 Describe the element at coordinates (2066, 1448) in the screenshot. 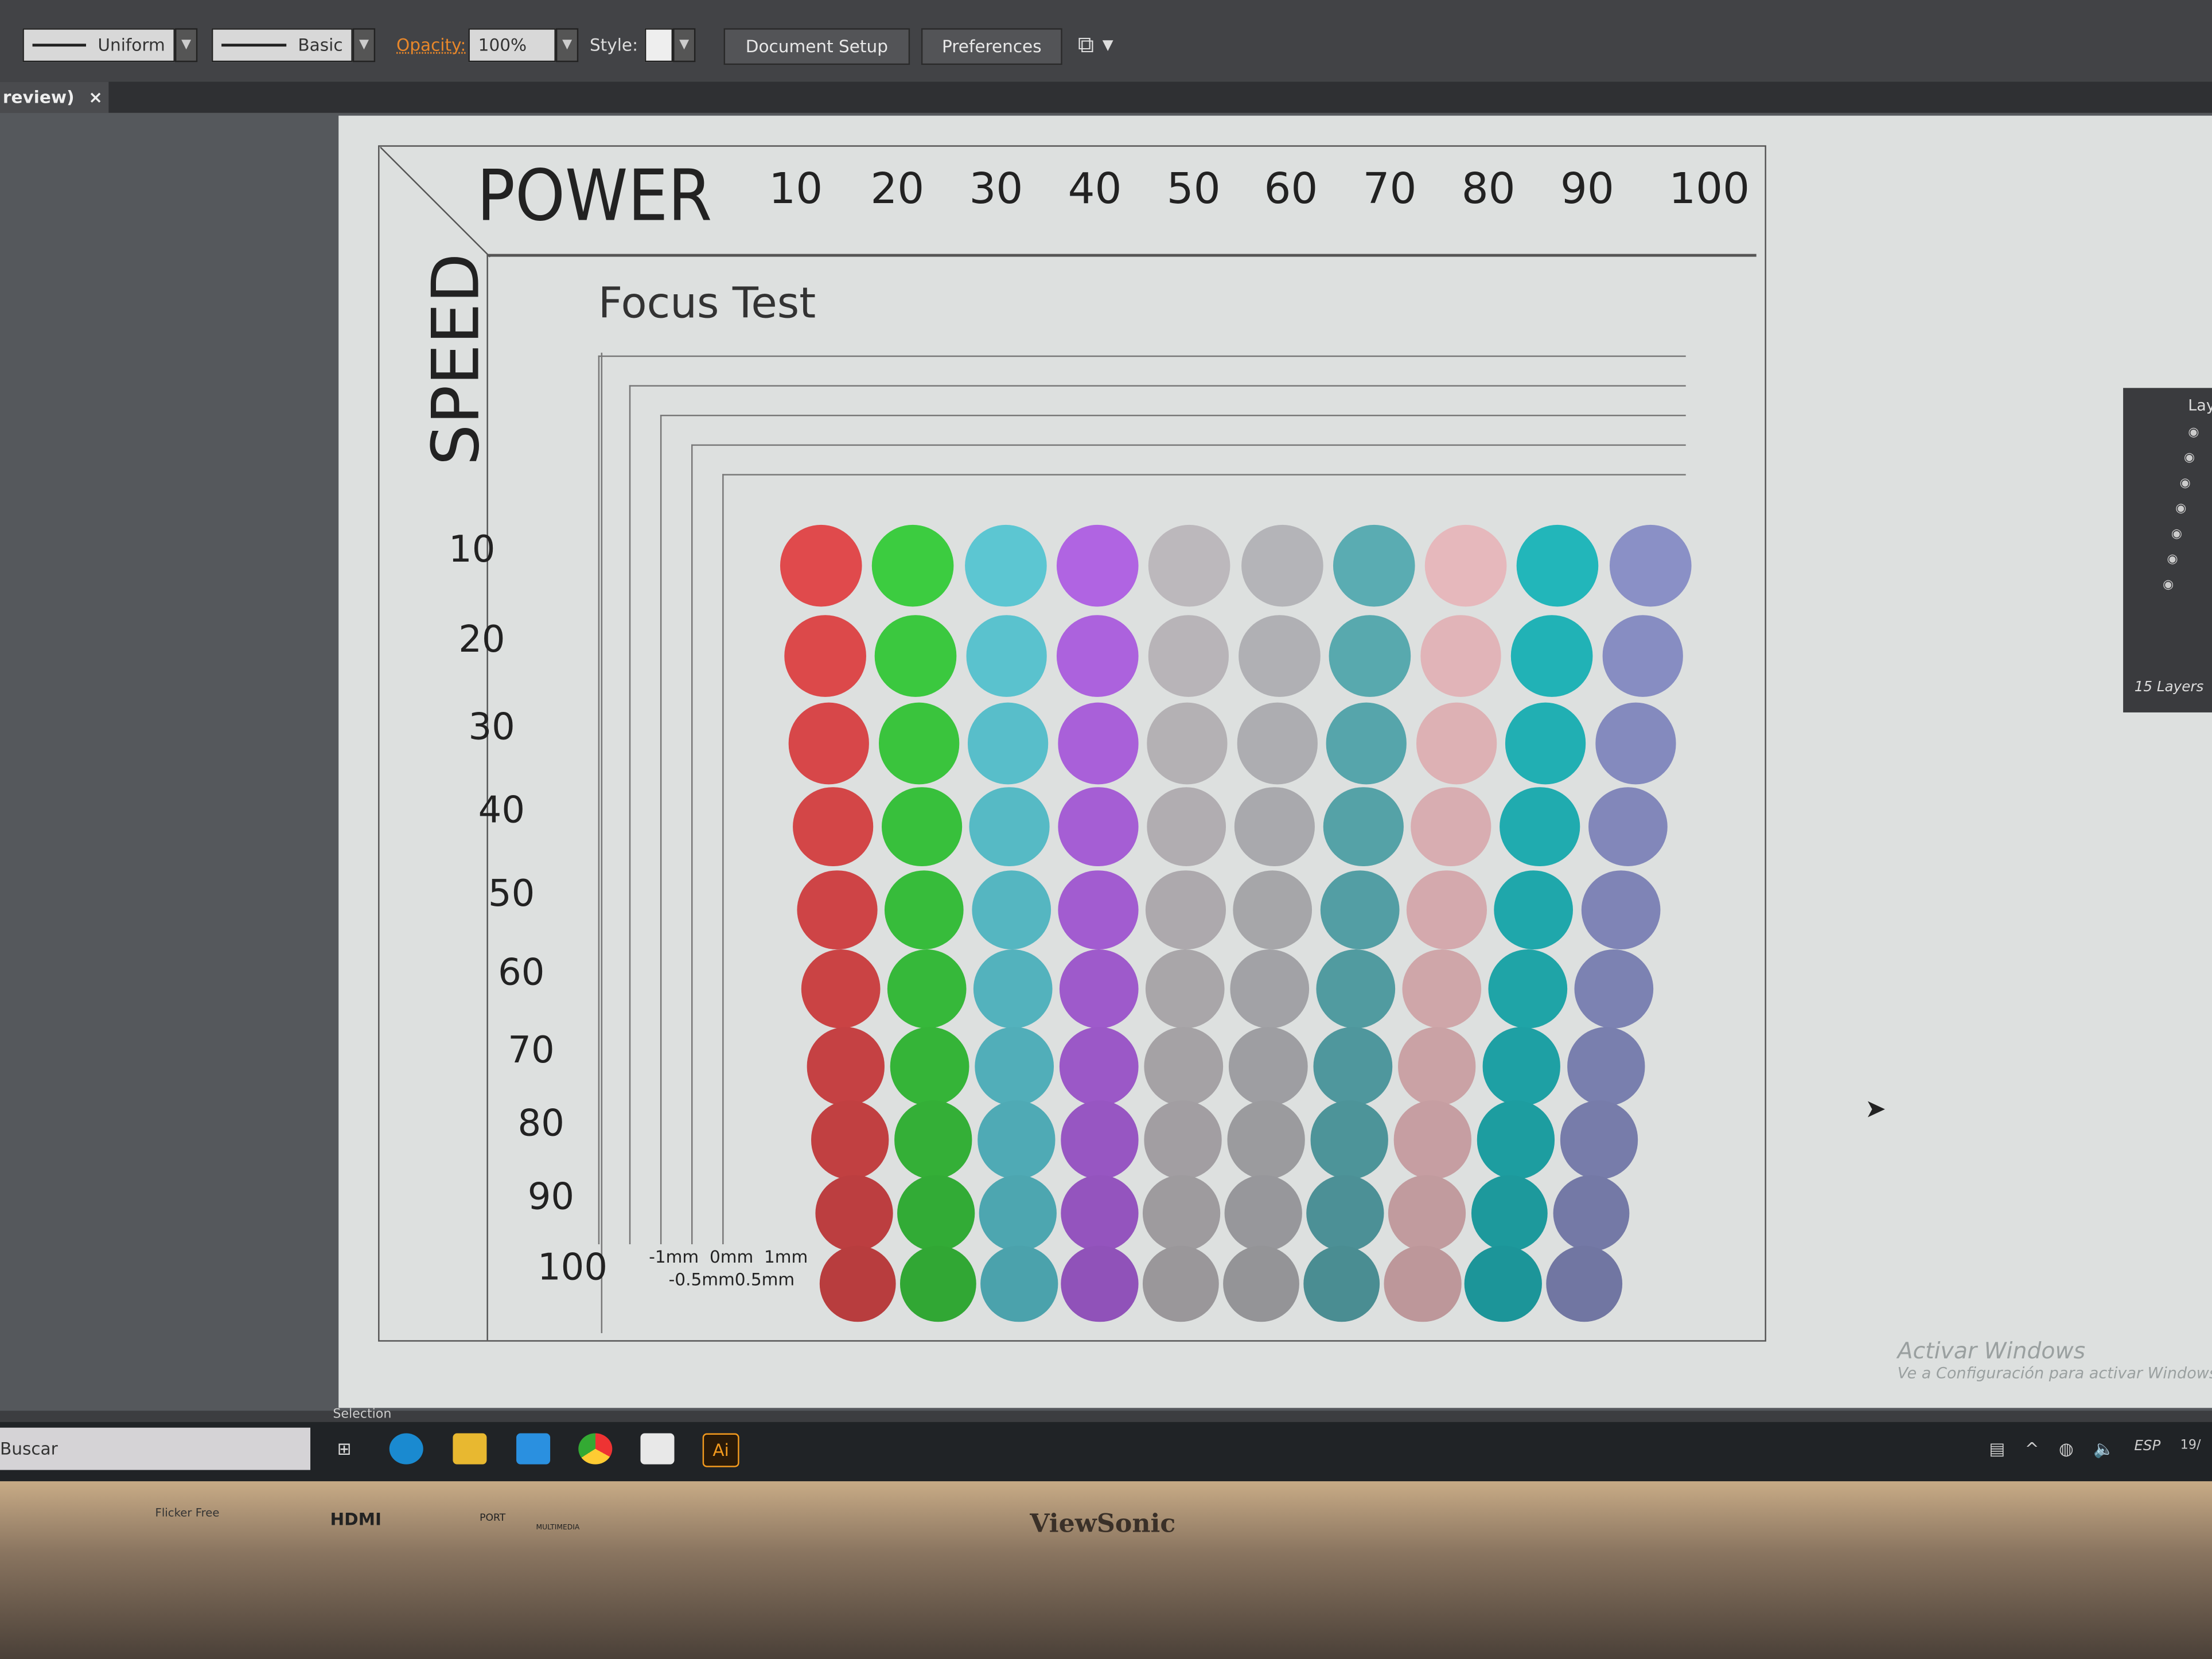

I see `network-icon: ◍` at that location.